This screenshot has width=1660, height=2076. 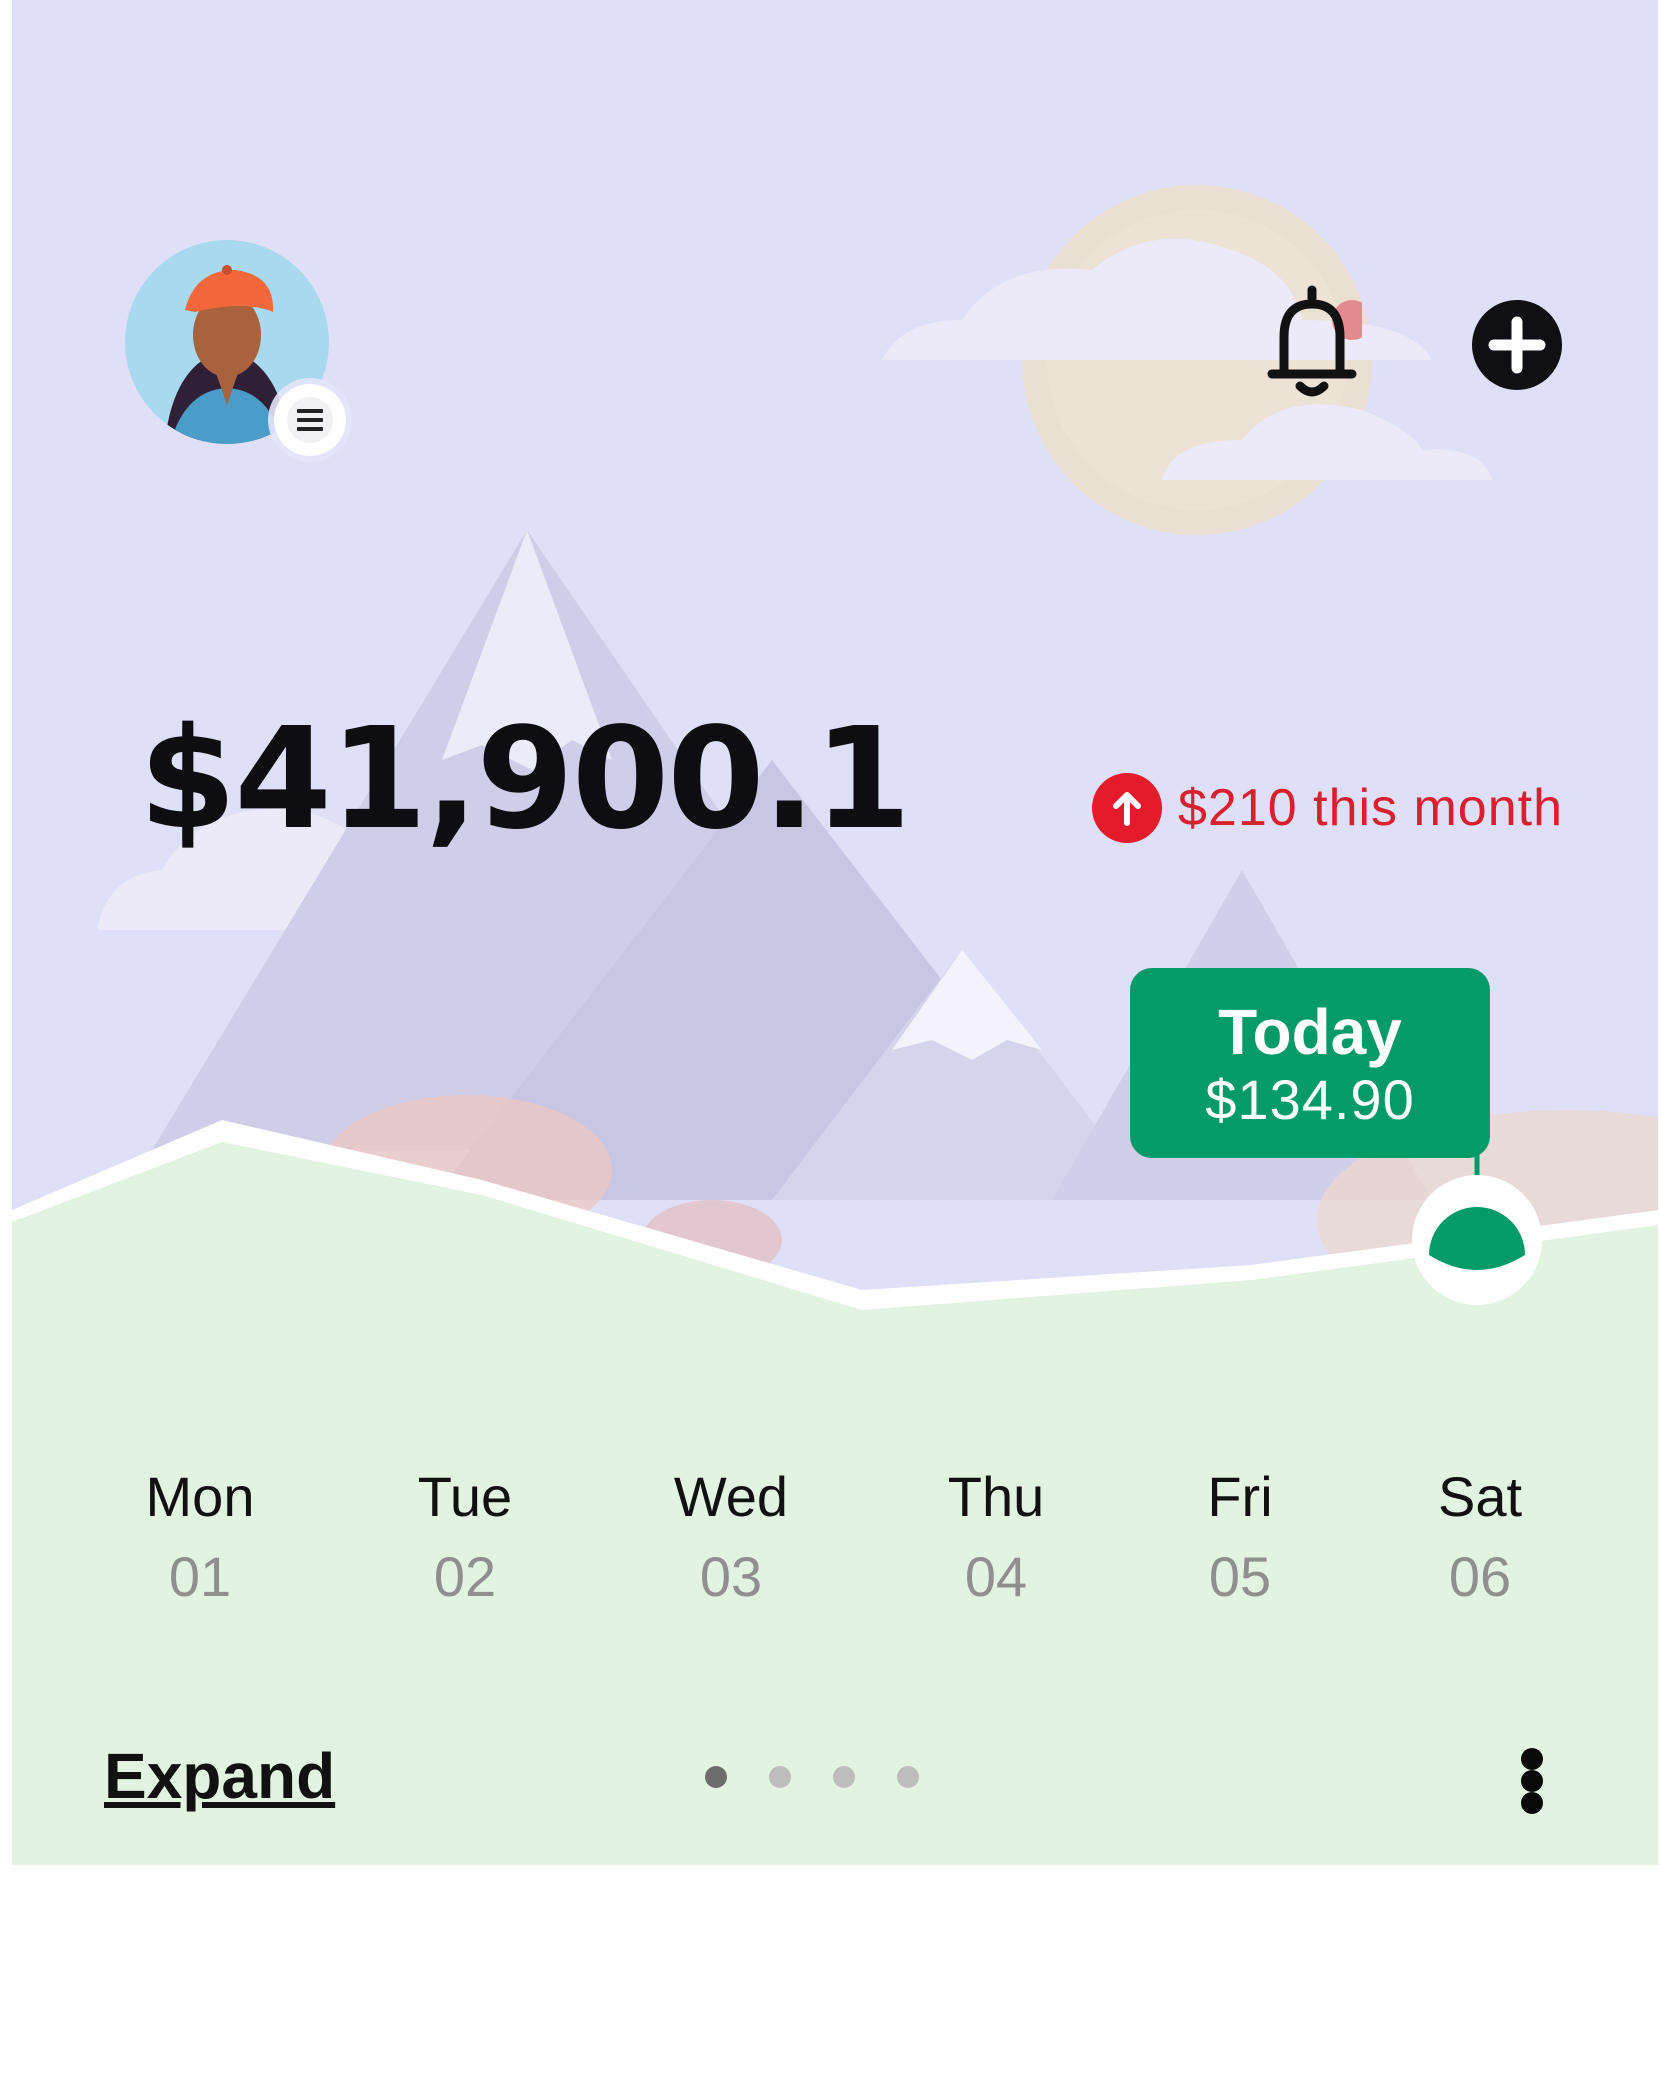 What do you see at coordinates (1480, 1537) in the screenshot?
I see `day-sat: Sat 06` at bounding box center [1480, 1537].